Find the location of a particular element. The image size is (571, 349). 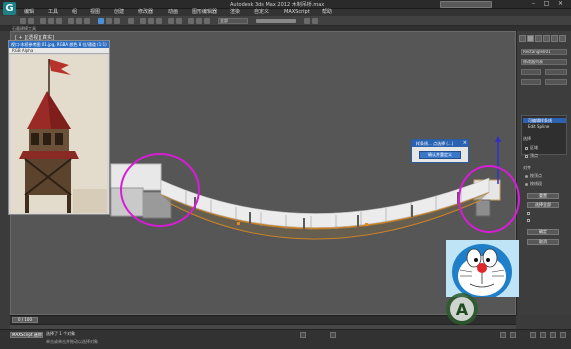

time-slider: 0 / 100 is located at coordinates (25, 320).